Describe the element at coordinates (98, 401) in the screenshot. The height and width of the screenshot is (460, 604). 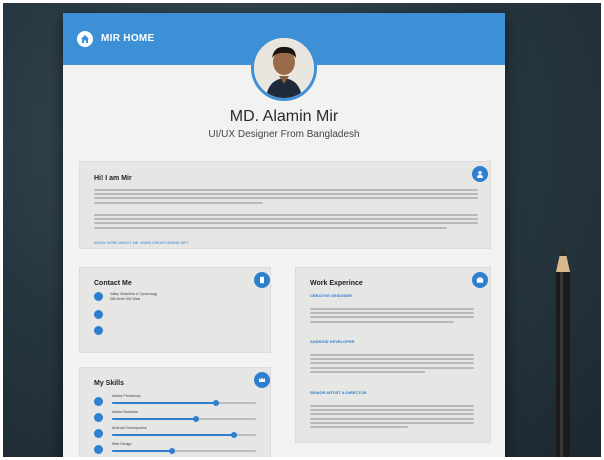
I see `photoshop-icon` at that location.